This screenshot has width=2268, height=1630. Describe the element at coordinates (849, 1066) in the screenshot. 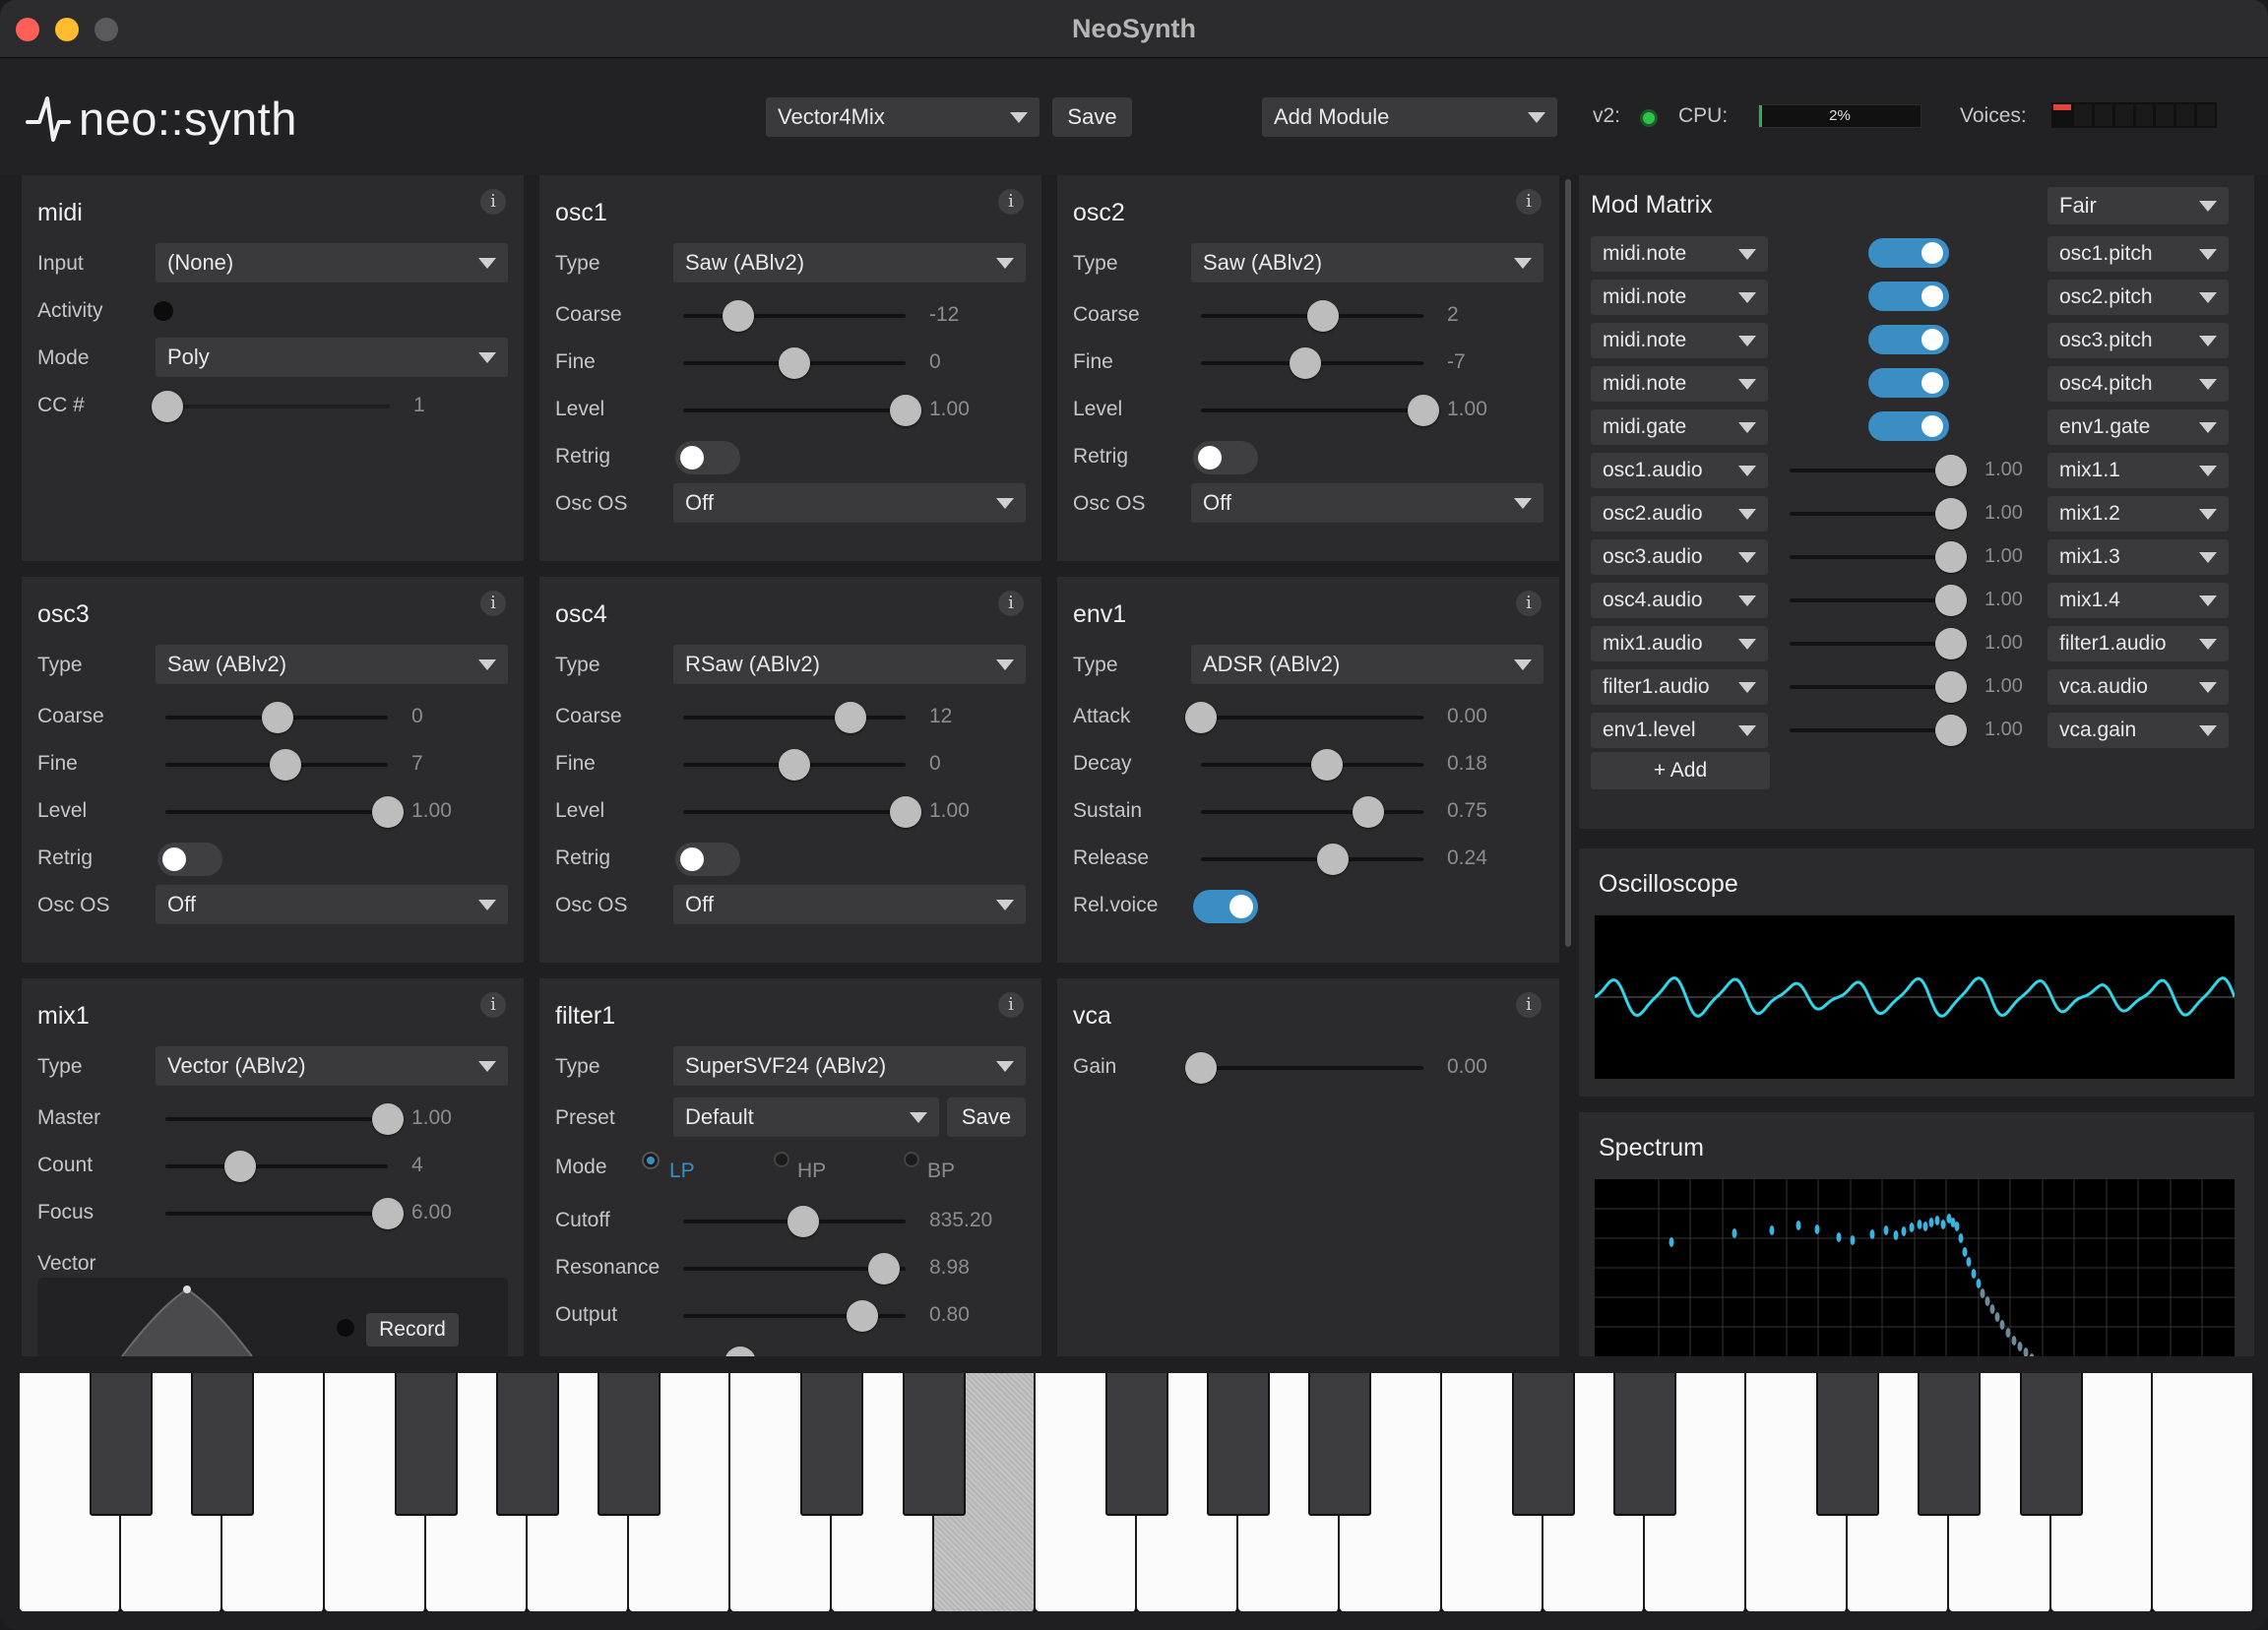

I see `filter1-type-dropdown: SuperSVF24 (ABlv2)` at that location.